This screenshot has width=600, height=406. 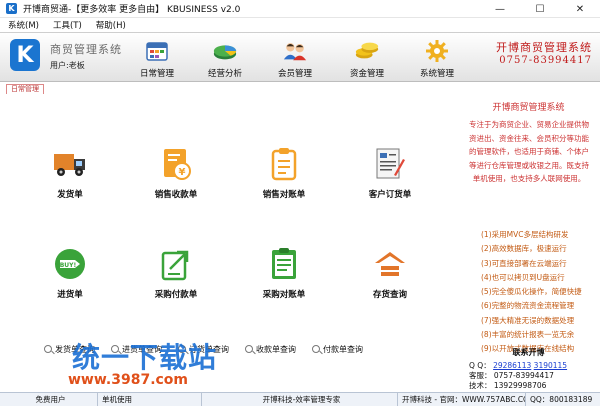 What do you see at coordinates (157, 51) in the screenshot?
I see `calendar-icon` at bounding box center [157, 51].